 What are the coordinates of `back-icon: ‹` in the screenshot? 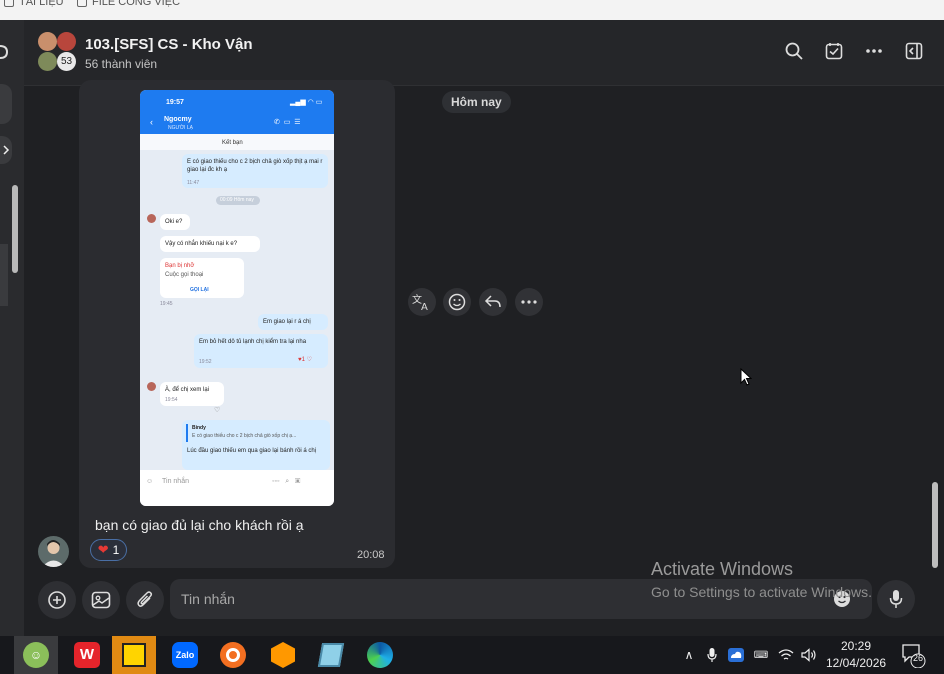 It's located at (151, 122).